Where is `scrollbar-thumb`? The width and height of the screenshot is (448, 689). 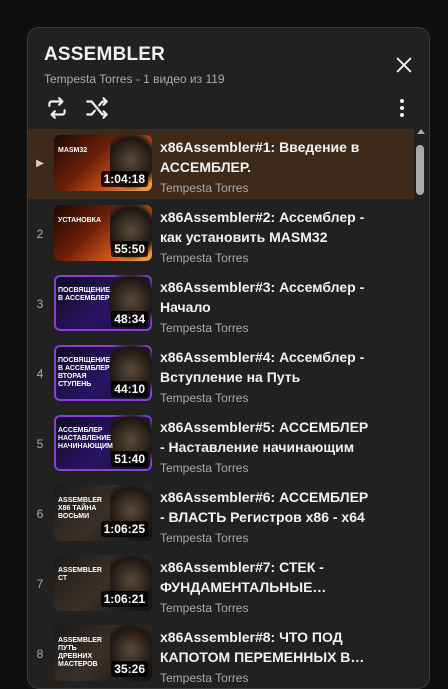 scrollbar-thumb is located at coordinates (420, 170).